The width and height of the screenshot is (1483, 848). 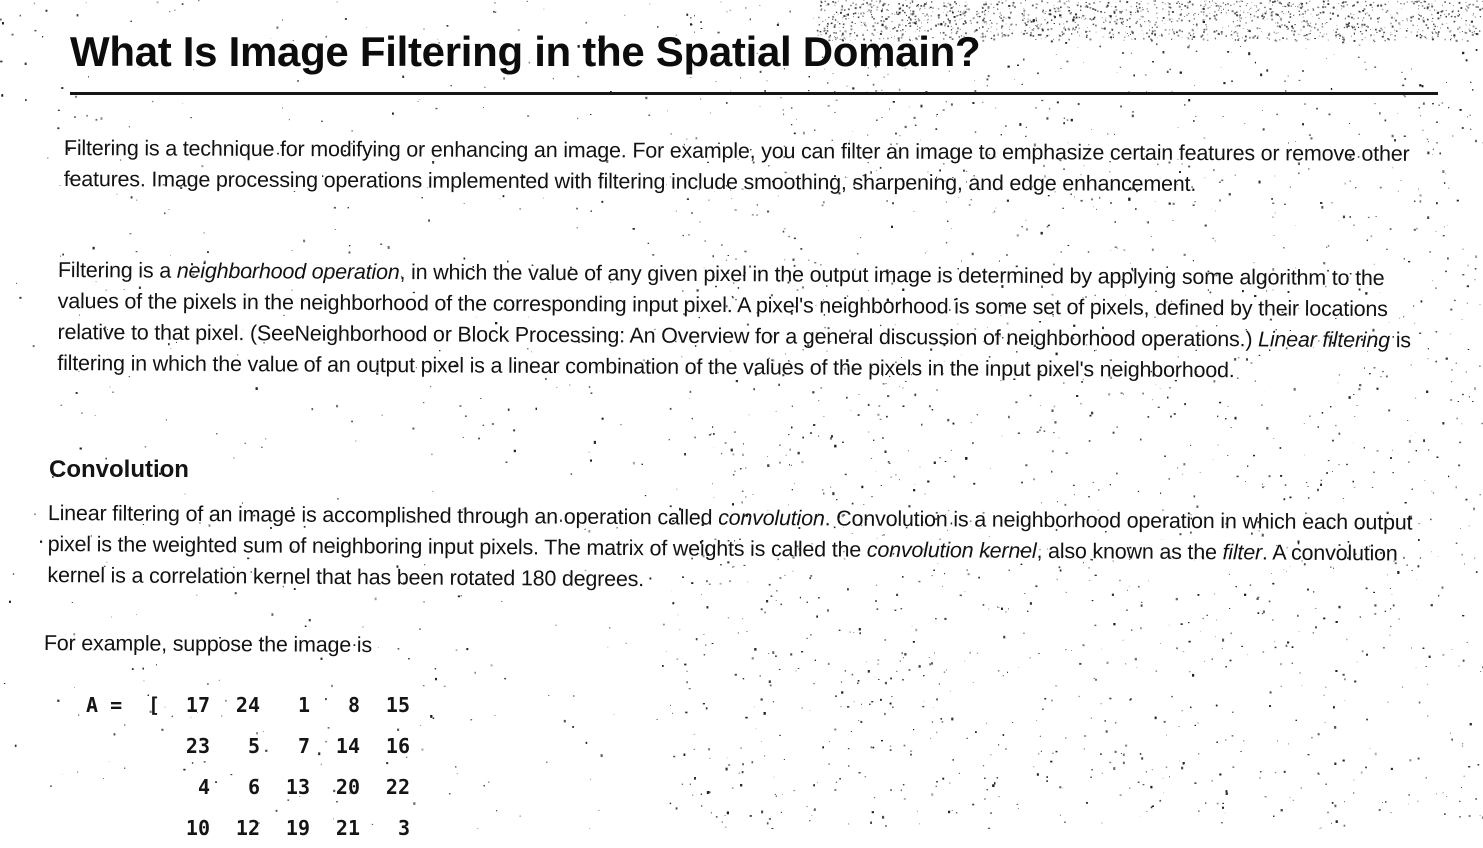 What do you see at coordinates (185, 828) in the screenshot?
I see `matrix-cell: 10` at bounding box center [185, 828].